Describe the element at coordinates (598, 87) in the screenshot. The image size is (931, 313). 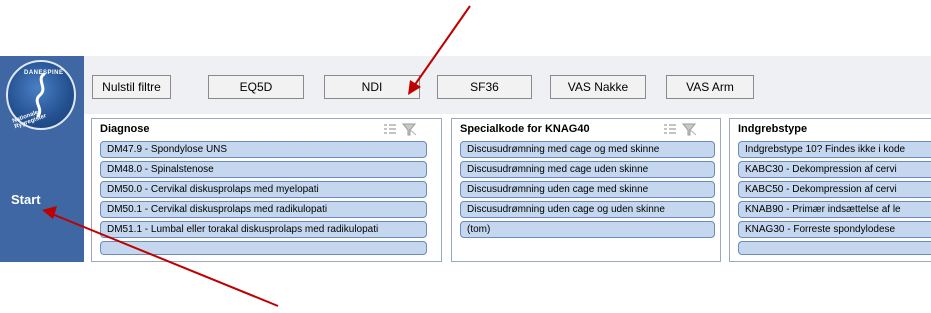
I see `vas-nakke-button: VAS Nakke` at that location.